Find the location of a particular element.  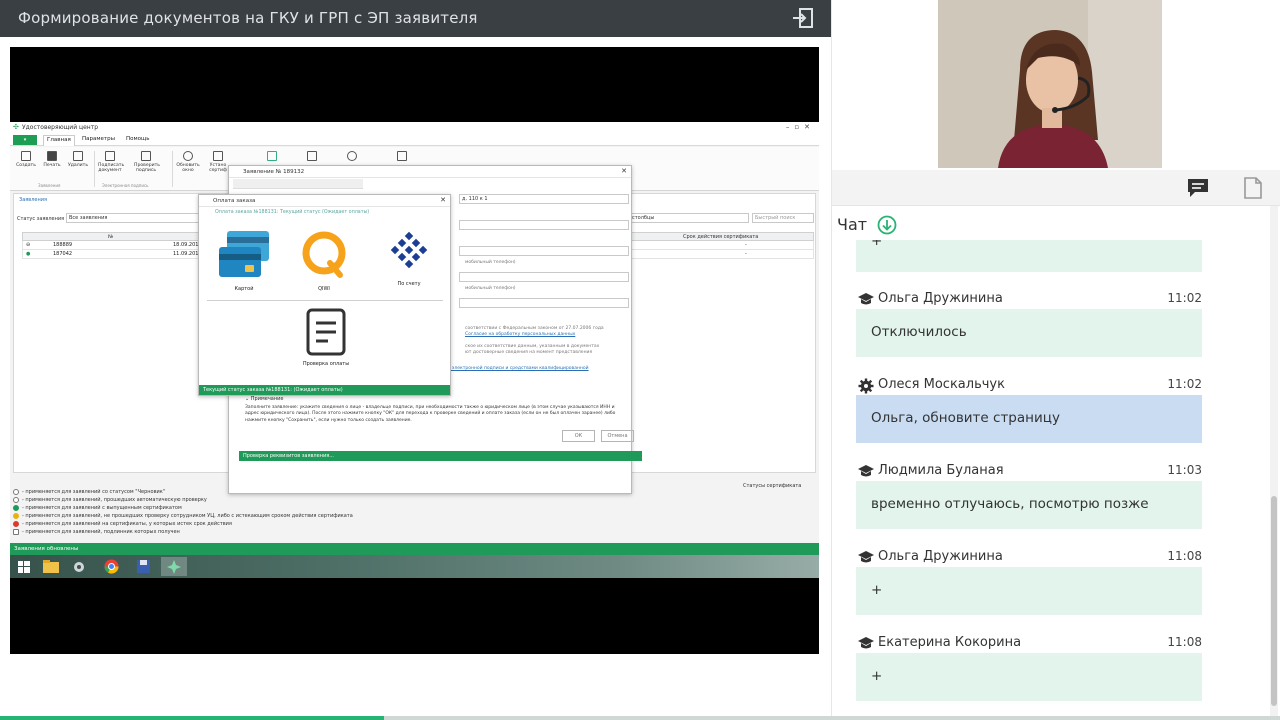

arrow-down-circle-icon is located at coordinates (887, 225).